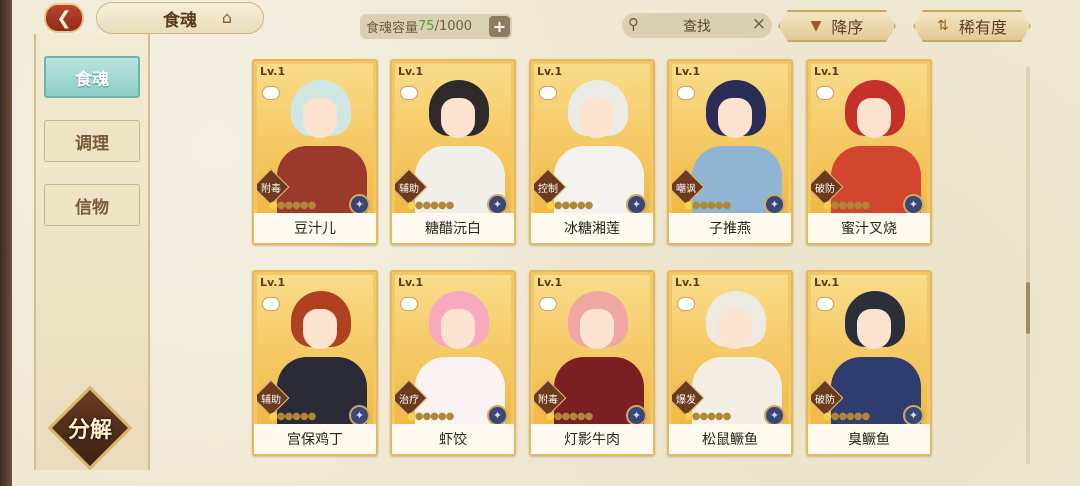 The height and width of the screenshot is (486, 1080). Describe the element at coordinates (869, 228) in the screenshot. I see `card-name: 蜜汁叉烧` at that location.